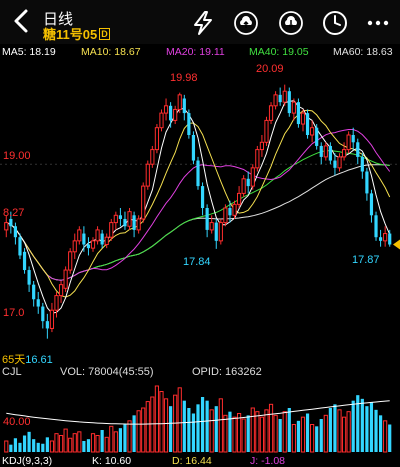  What do you see at coordinates (335, 23) in the screenshot?
I see `clock-icon` at bounding box center [335, 23].